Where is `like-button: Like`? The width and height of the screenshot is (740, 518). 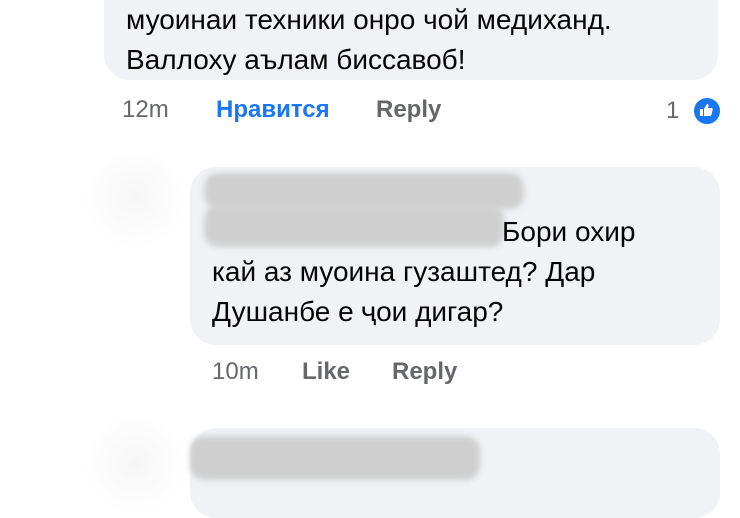
like-button: Like is located at coordinates (326, 372).